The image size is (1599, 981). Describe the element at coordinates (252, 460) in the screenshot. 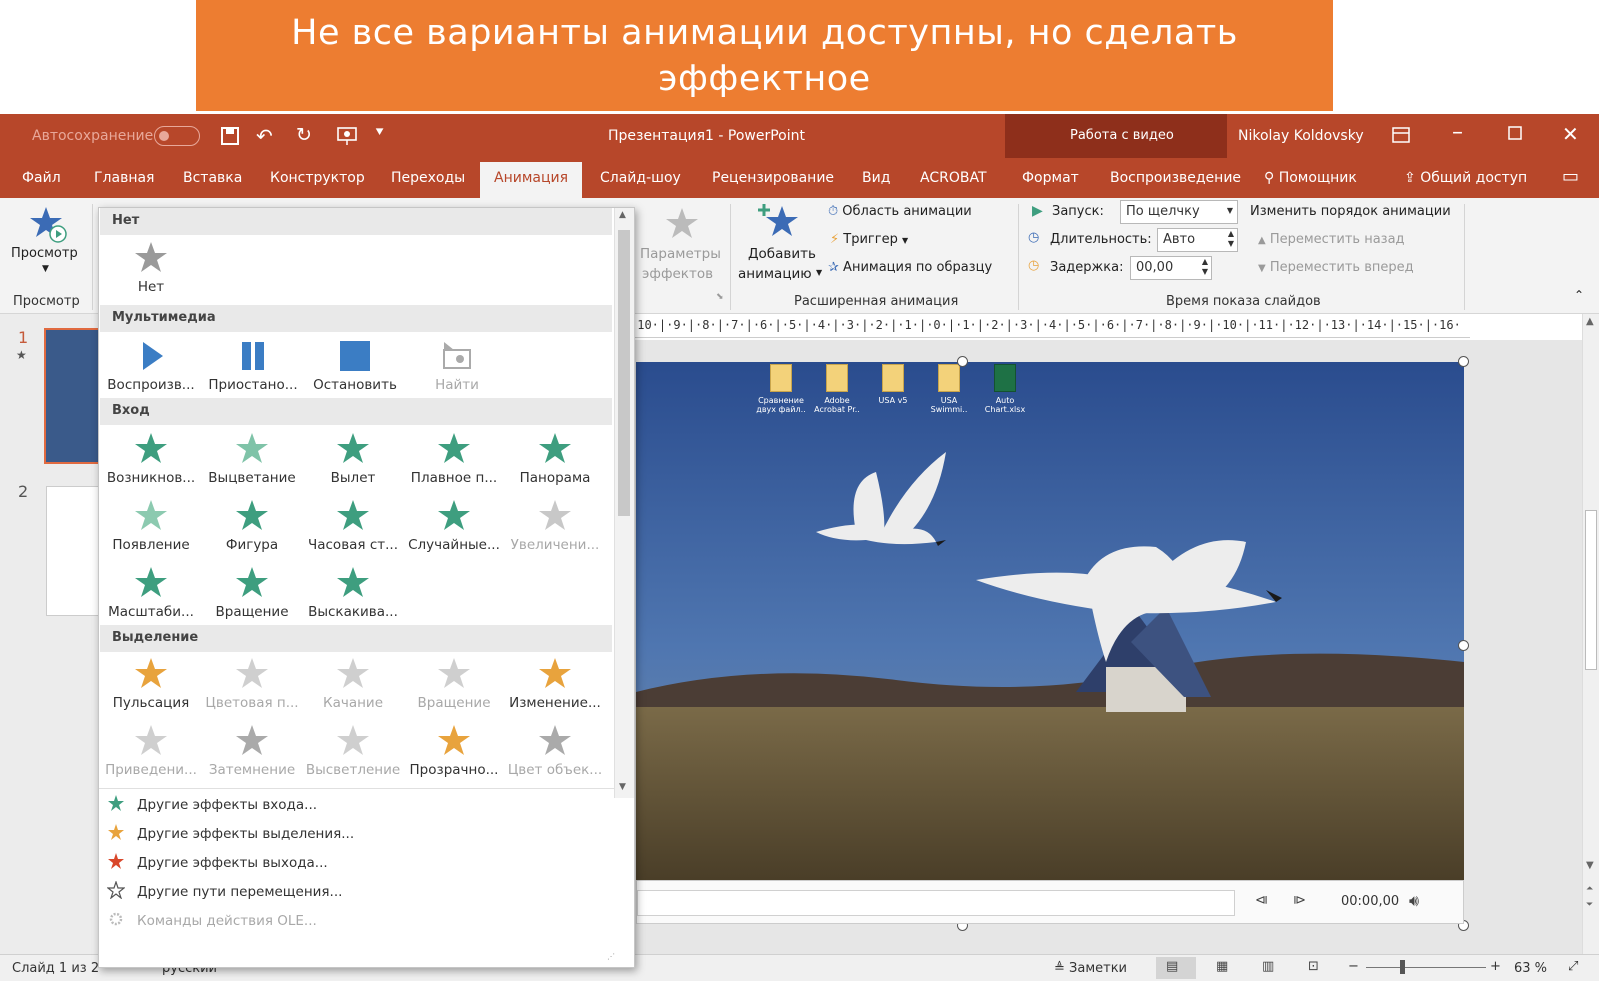

I see `effect-entrance-fade: Выцветание` at that location.